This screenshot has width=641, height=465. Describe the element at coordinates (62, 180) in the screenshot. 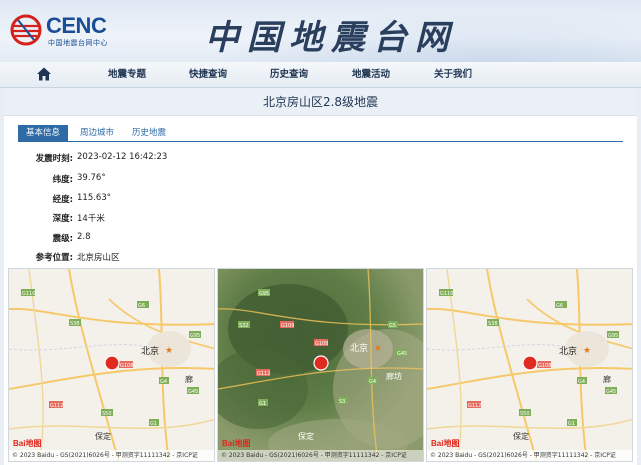

I see `info-label: 纬度:` at that location.